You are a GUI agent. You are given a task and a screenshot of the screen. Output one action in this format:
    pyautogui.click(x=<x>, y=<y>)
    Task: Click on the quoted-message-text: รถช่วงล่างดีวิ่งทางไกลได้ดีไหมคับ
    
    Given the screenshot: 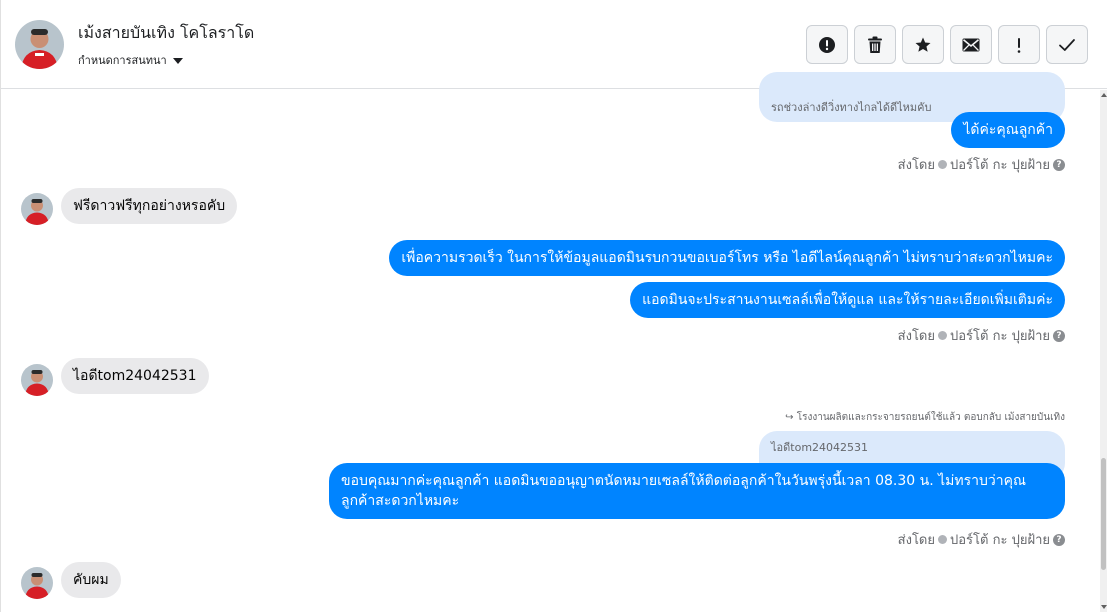 What is the action you would take?
    pyautogui.click(x=851, y=107)
    